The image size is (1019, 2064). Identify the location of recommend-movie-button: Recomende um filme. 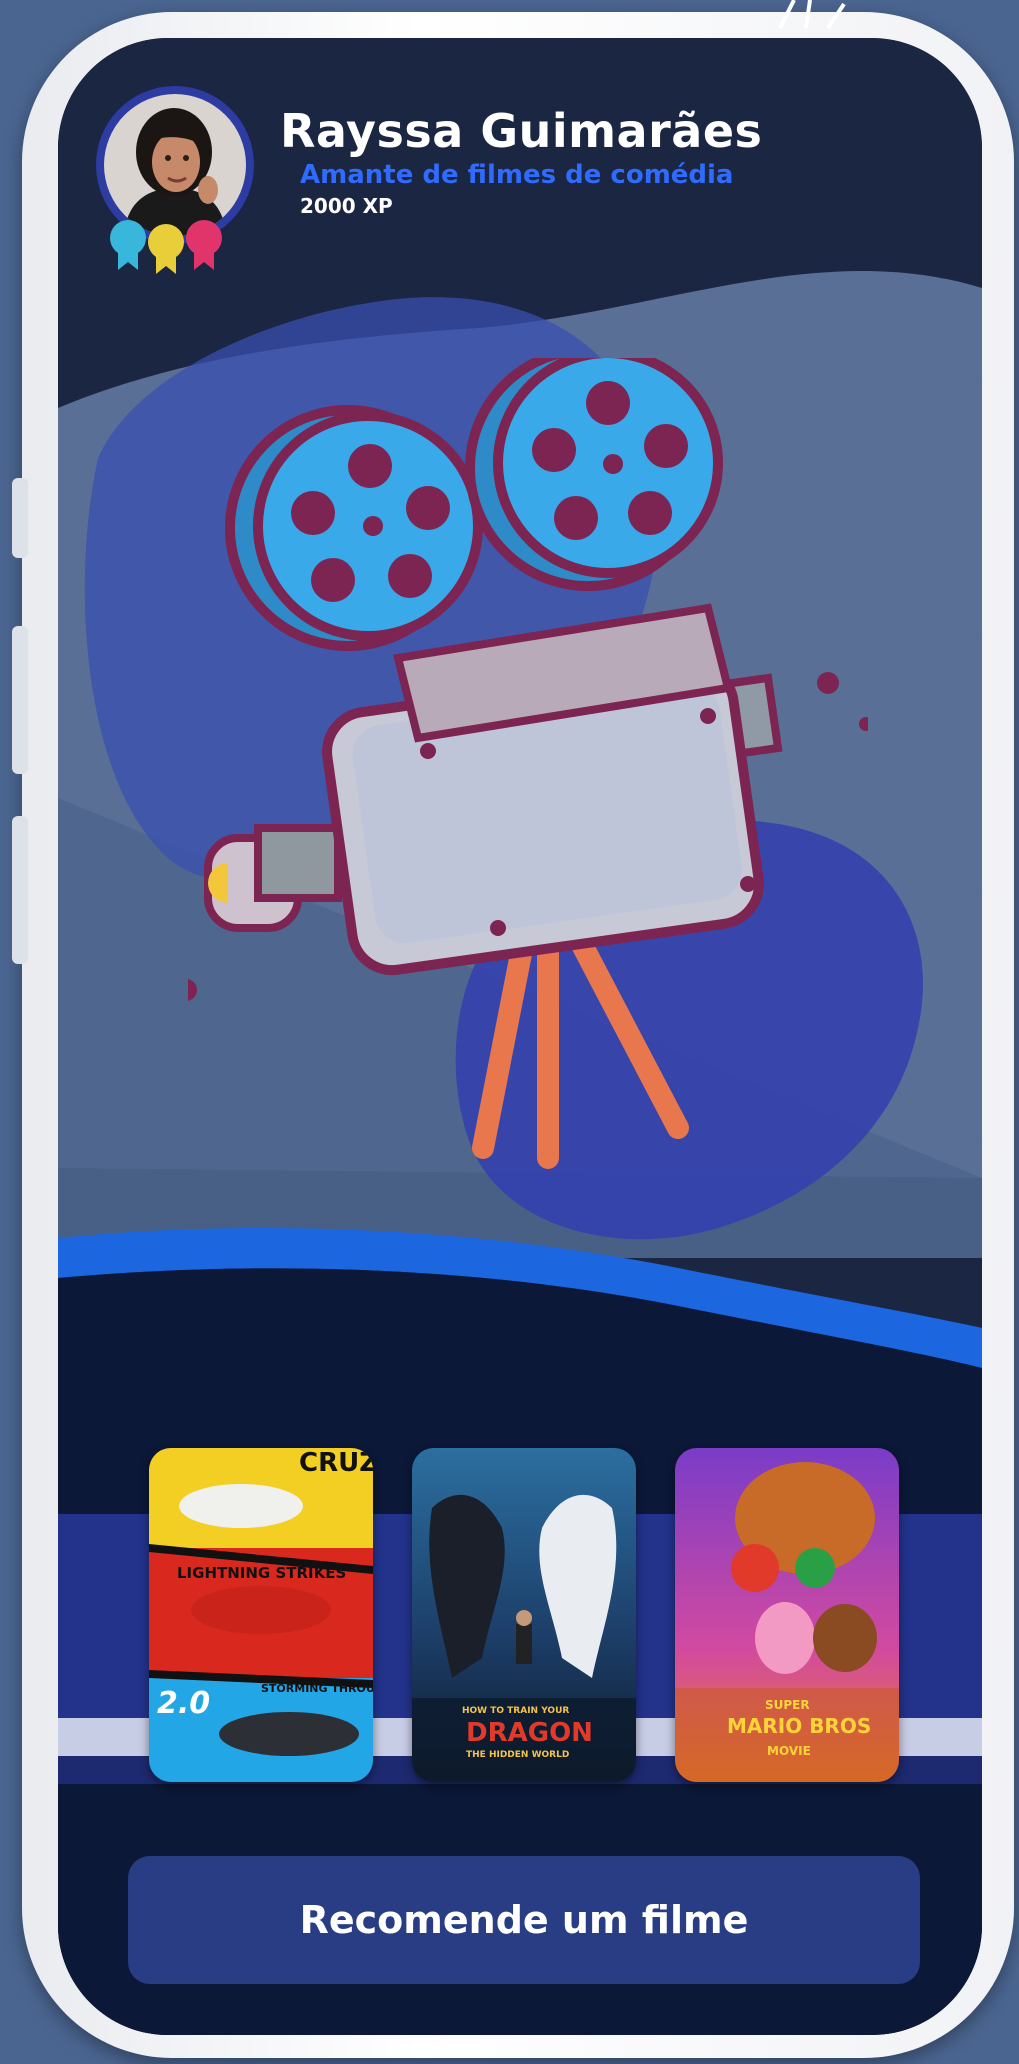
(524, 1920).